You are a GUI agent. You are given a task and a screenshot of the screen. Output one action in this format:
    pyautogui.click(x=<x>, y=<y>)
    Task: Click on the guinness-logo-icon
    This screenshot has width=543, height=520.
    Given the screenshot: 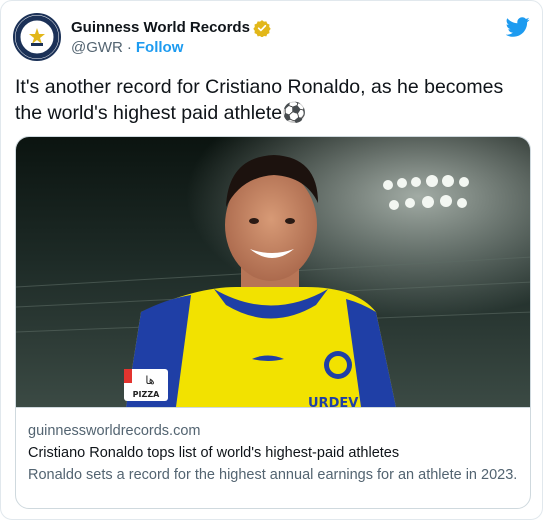 What is the action you would take?
    pyautogui.click(x=37, y=37)
    